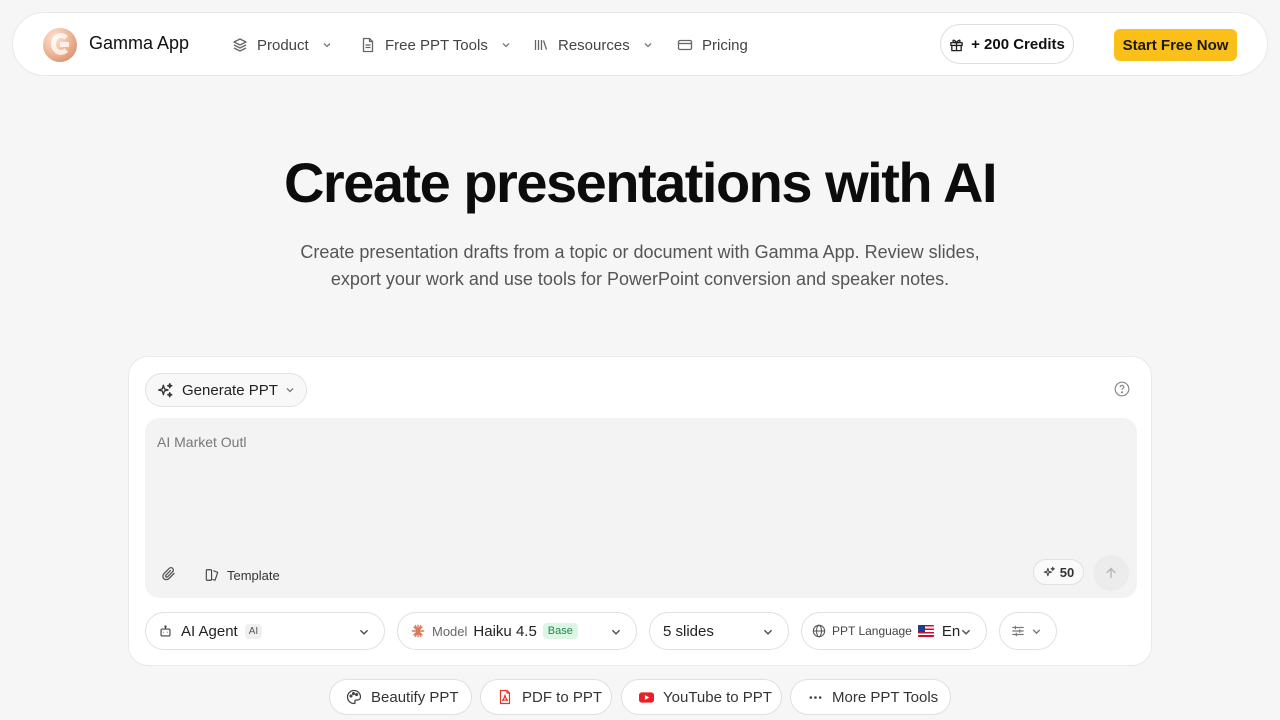 The height and width of the screenshot is (720, 1280). I want to click on palette-icon, so click(354, 697).